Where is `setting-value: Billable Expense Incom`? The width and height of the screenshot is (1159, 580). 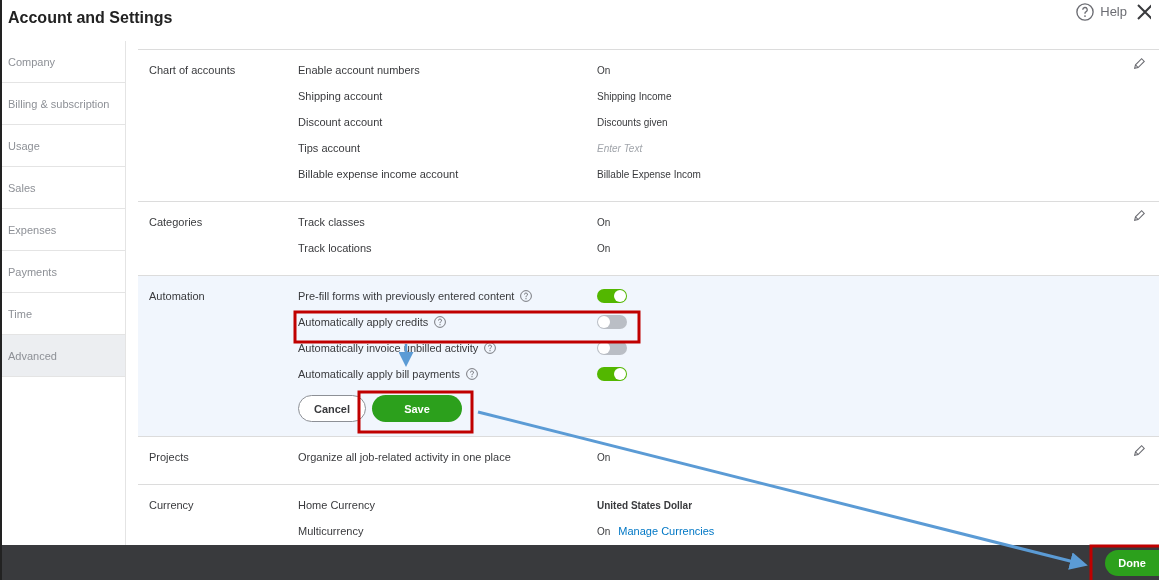
setting-value: Billable Expense Incom is located at coordinates (649, 174).